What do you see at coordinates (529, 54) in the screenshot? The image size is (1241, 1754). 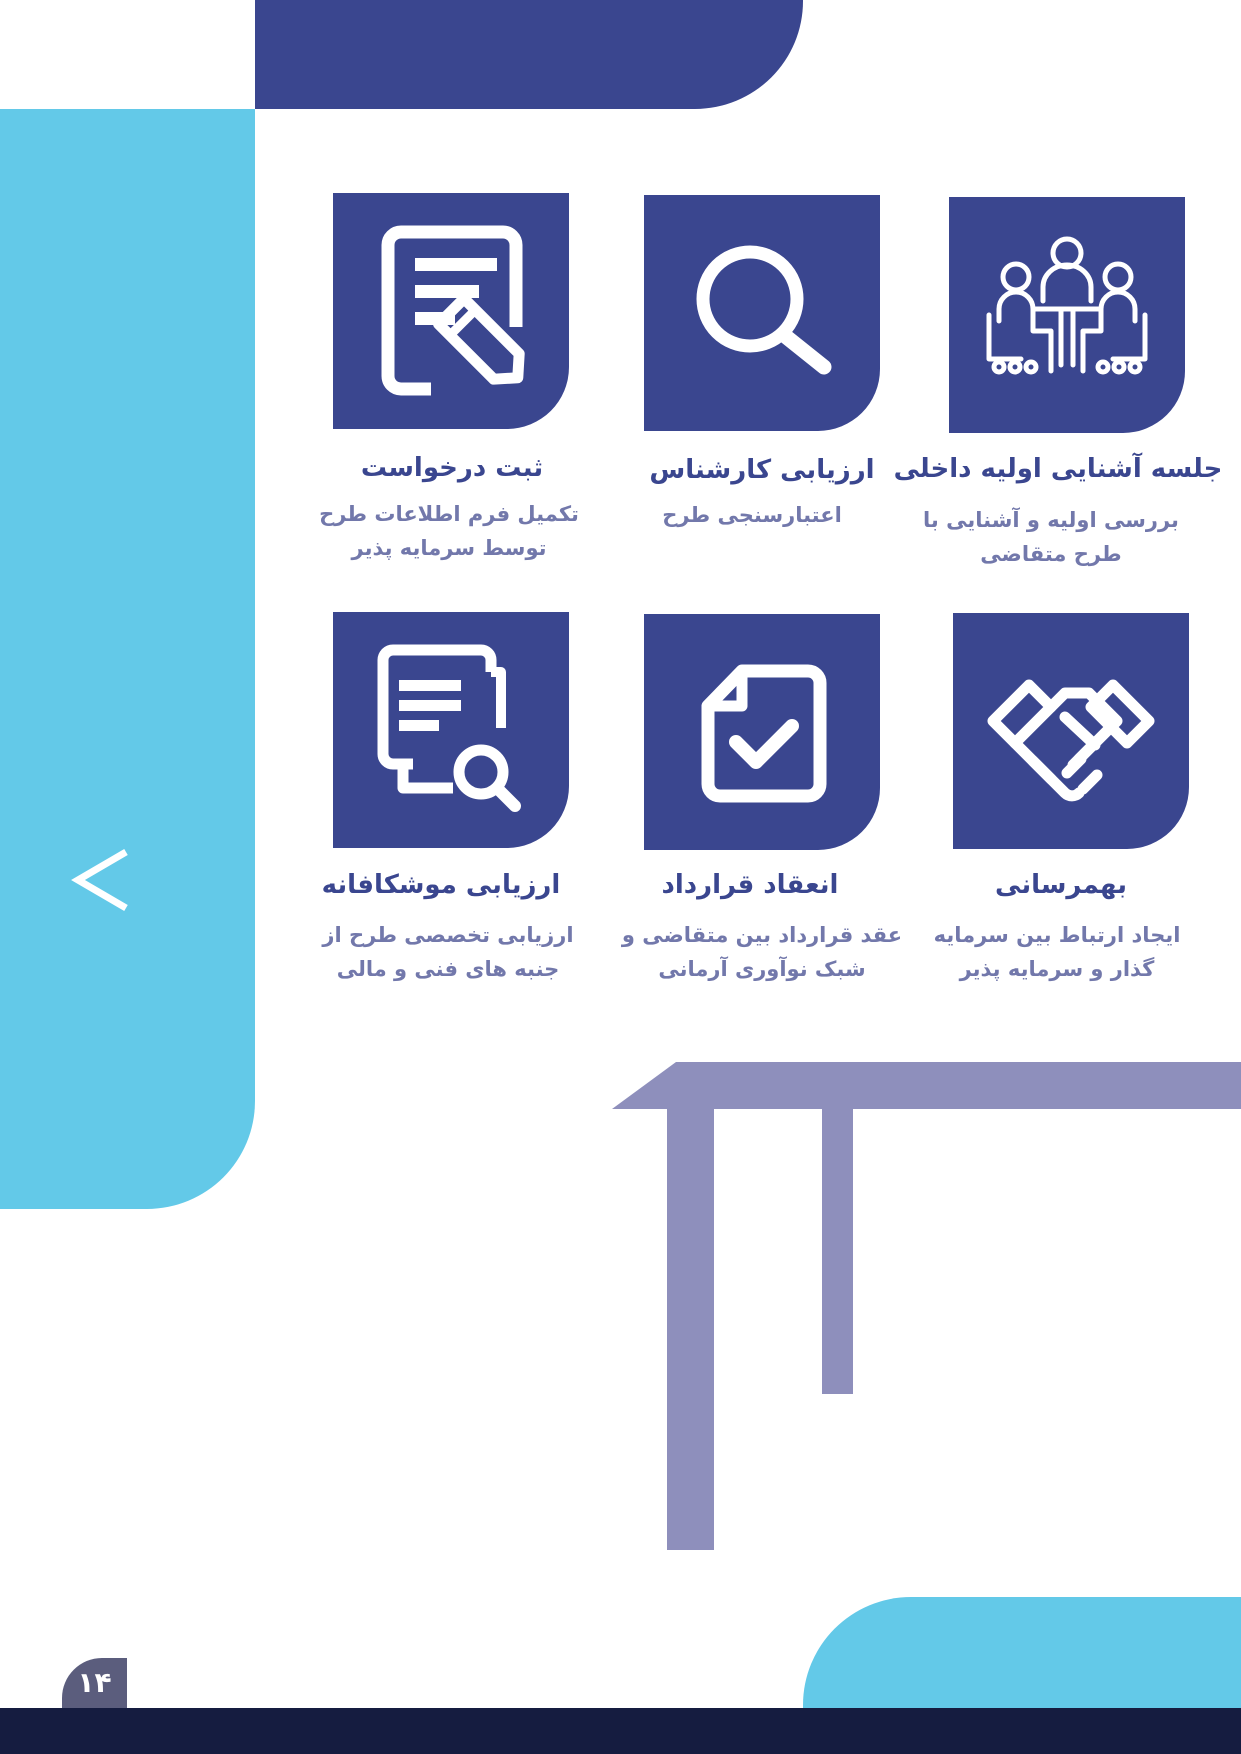 I see `top-banner` at bounding box center [529, 54].